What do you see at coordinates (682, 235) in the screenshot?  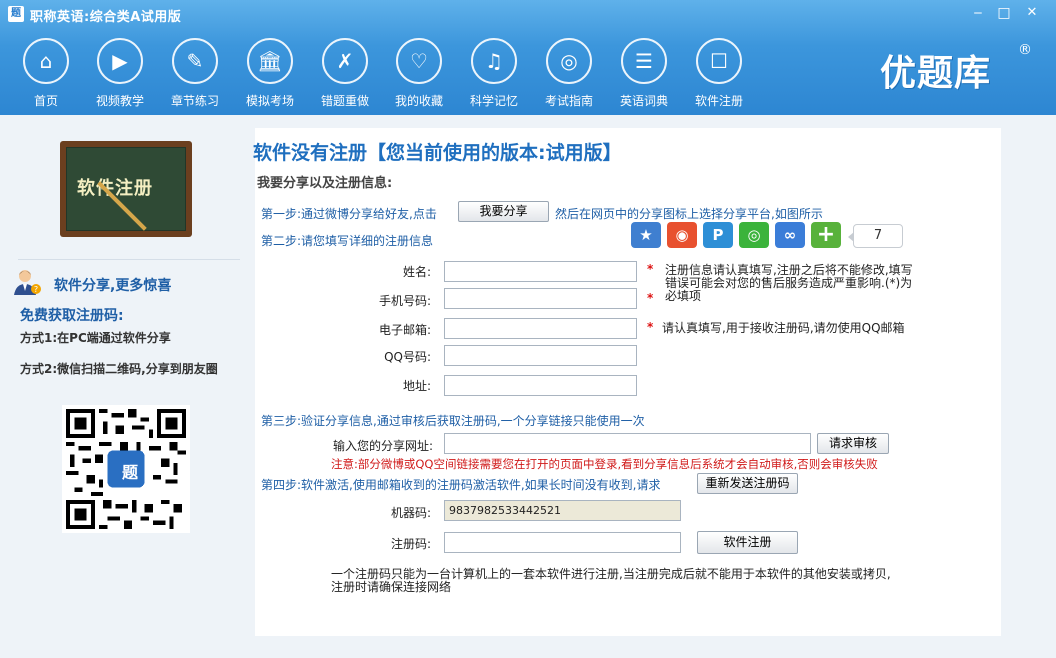 I see `weibo-icon: ◉` at bounding box center [682, 235].